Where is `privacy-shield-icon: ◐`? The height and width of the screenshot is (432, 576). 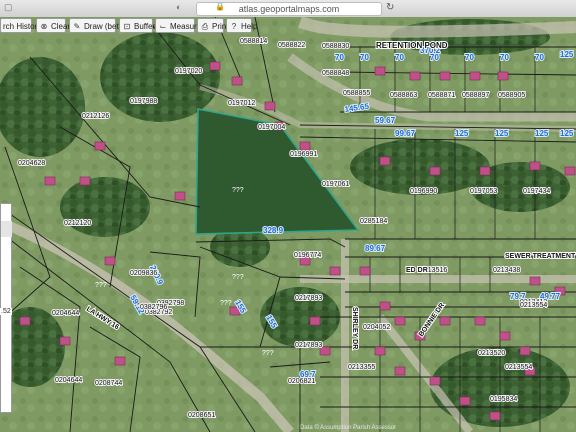
privacy-shield-icon: ◐ is located at coordinates (178, 7).